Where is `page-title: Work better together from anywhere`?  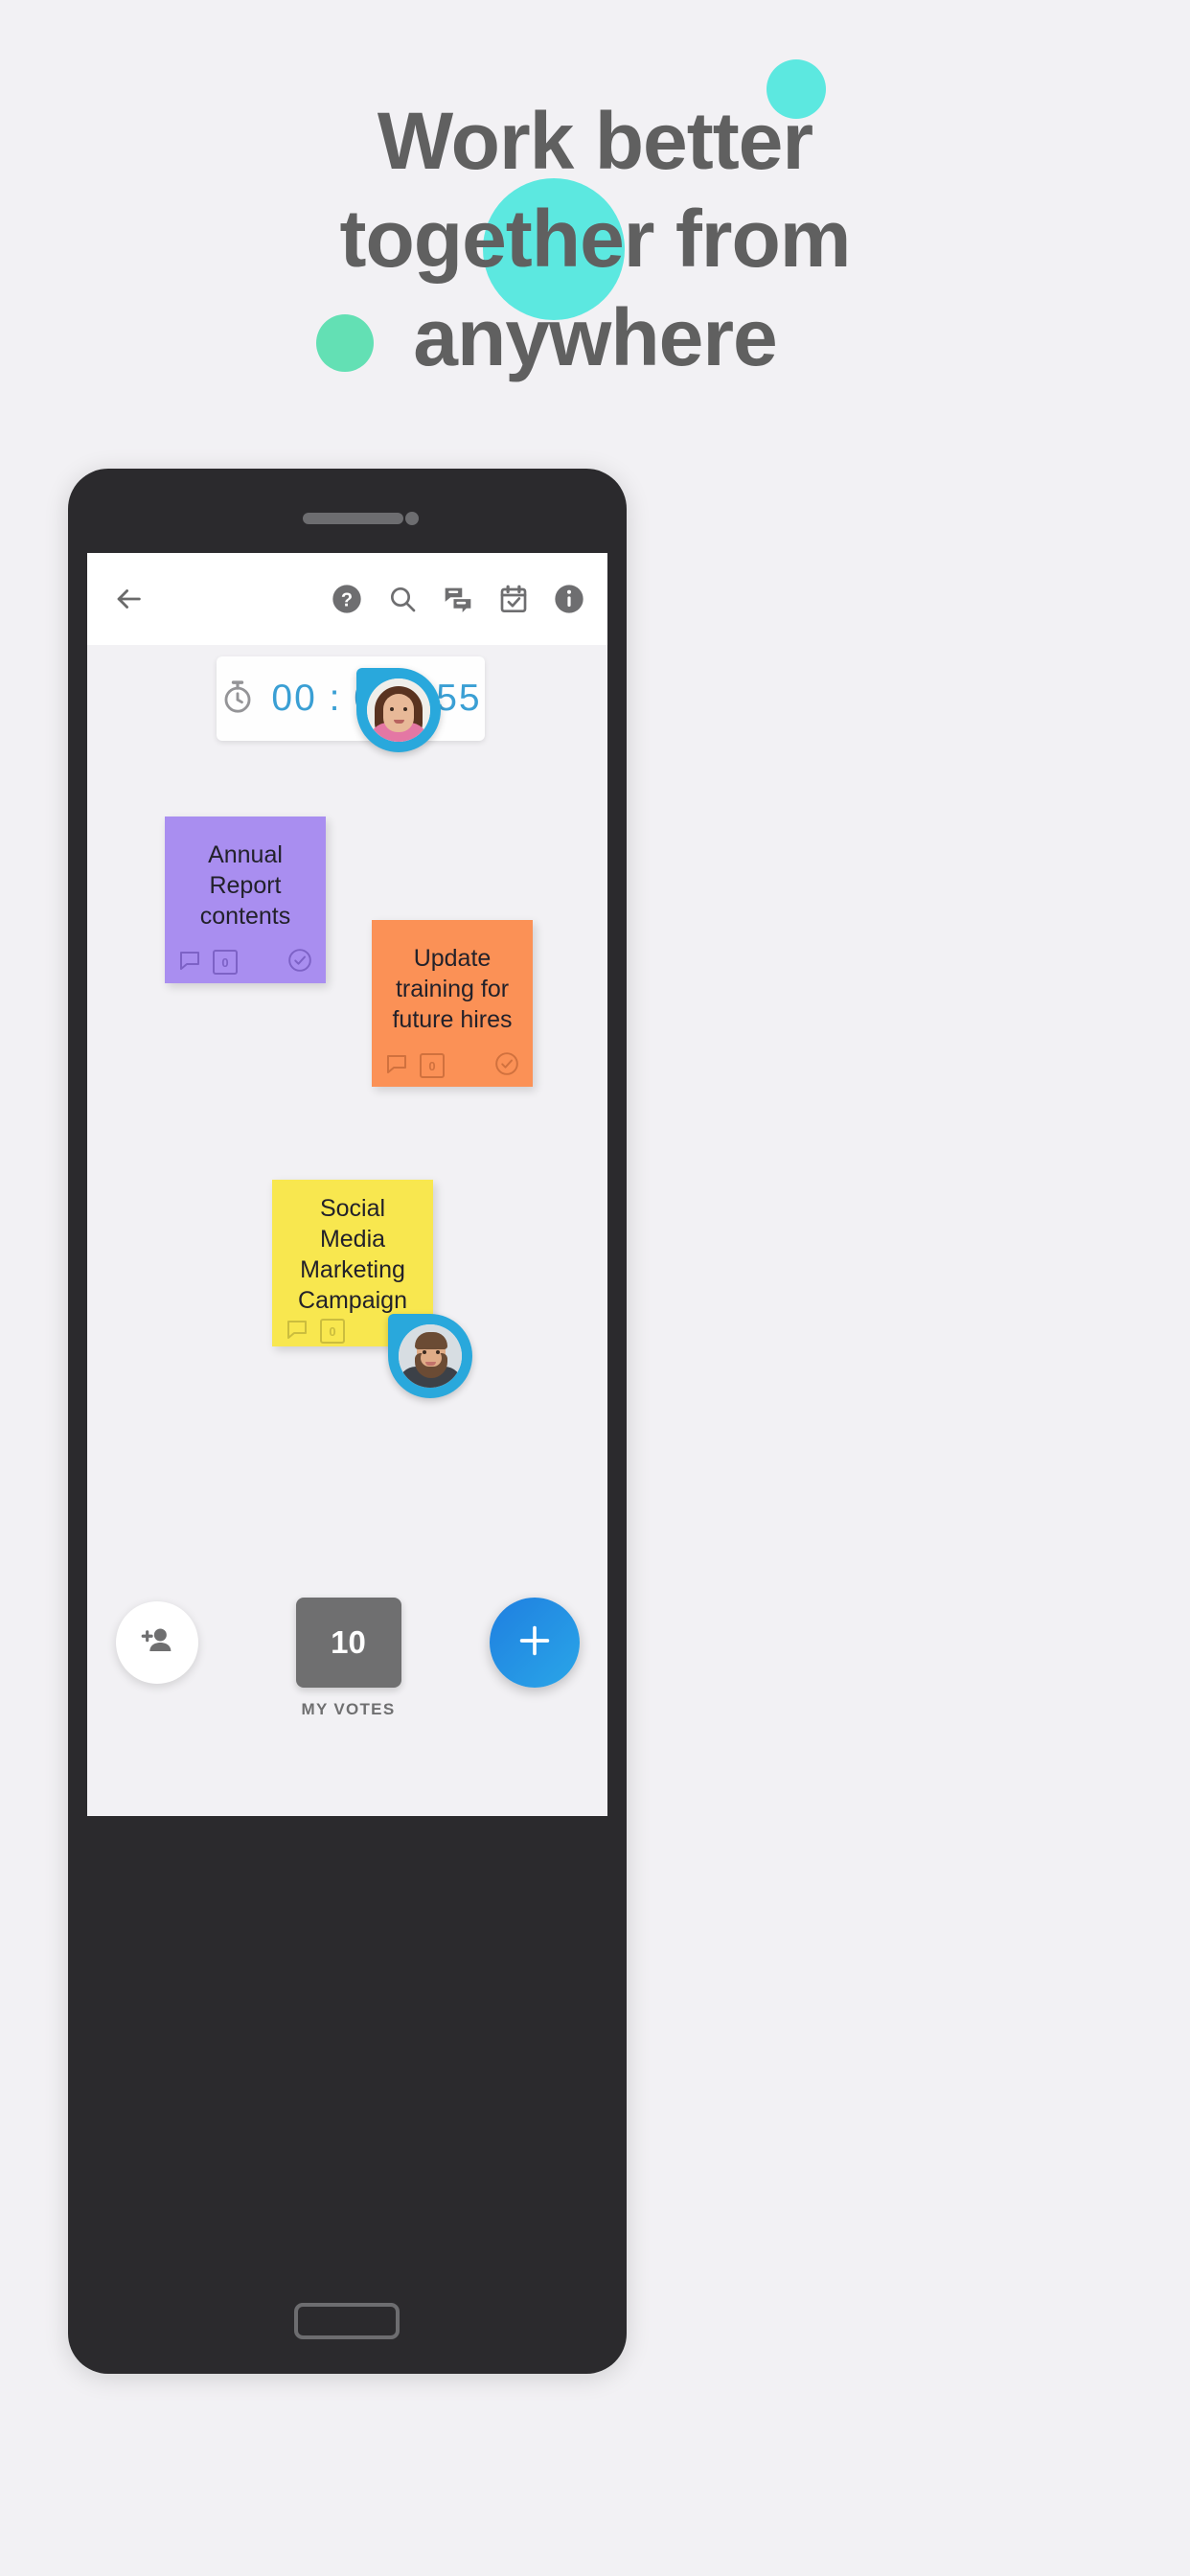
page-title: Work better together from anywhere is located at coordinates (595, 239).